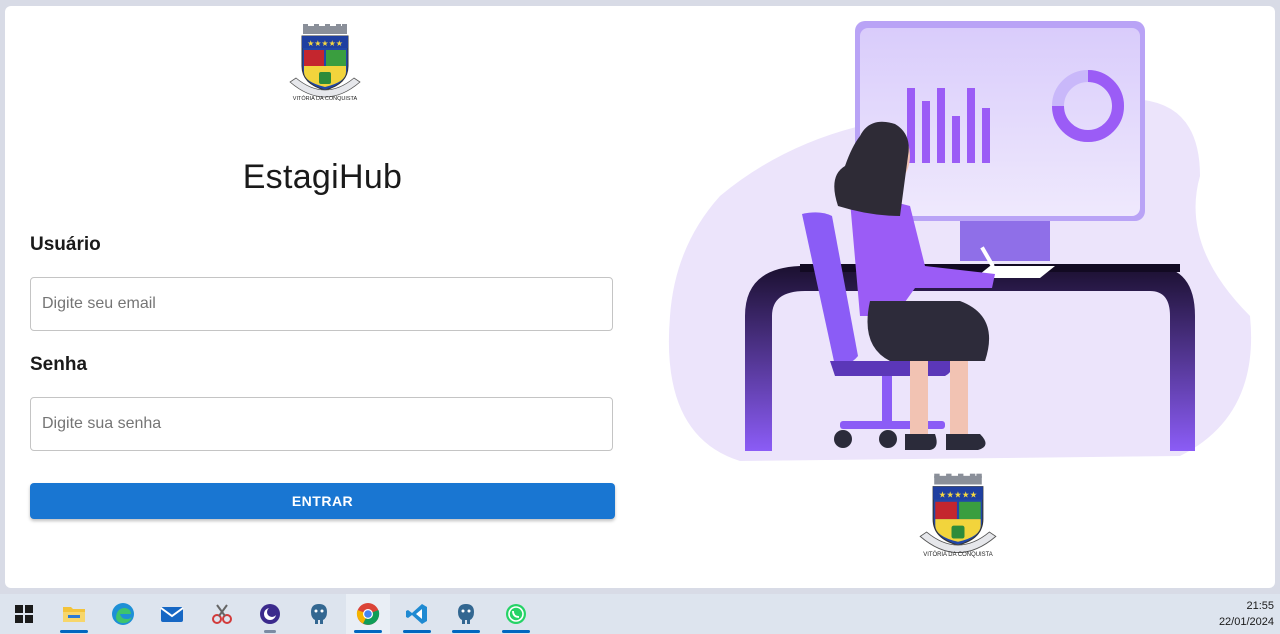 Image resolution: width=1280 pixels, height=634 pixels. Describe the element at coordinates (516, 614) in the screenshot. I see `whatsapp-icon` at that location.